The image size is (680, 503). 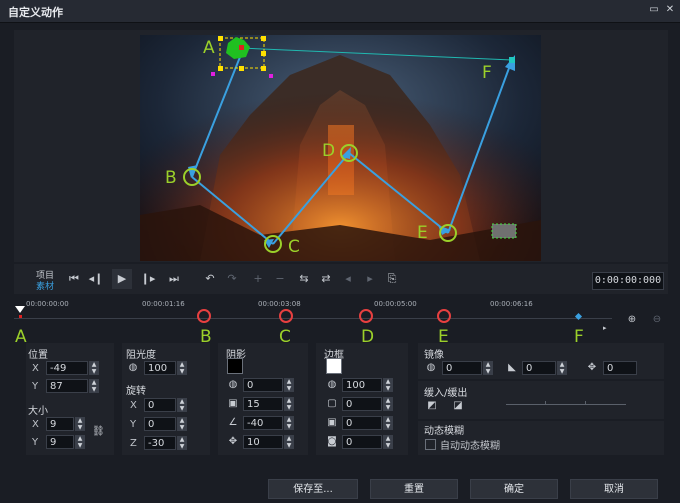 What do you see at coordinates (605, 328) in the screenshot?
I see `timeline-end-icon: ▸` at bounding box center [605, 328].